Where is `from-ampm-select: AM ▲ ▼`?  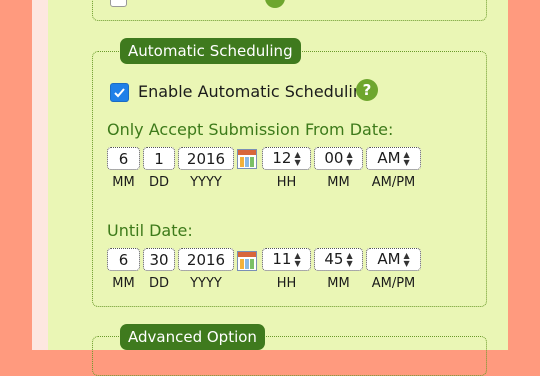
from-ampm-select: AM ▲ ▼ is located at coordinates (393, 158).